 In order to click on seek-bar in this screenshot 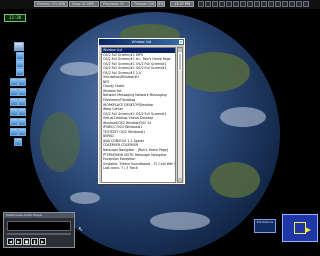, I will do `click(39, 234)`.